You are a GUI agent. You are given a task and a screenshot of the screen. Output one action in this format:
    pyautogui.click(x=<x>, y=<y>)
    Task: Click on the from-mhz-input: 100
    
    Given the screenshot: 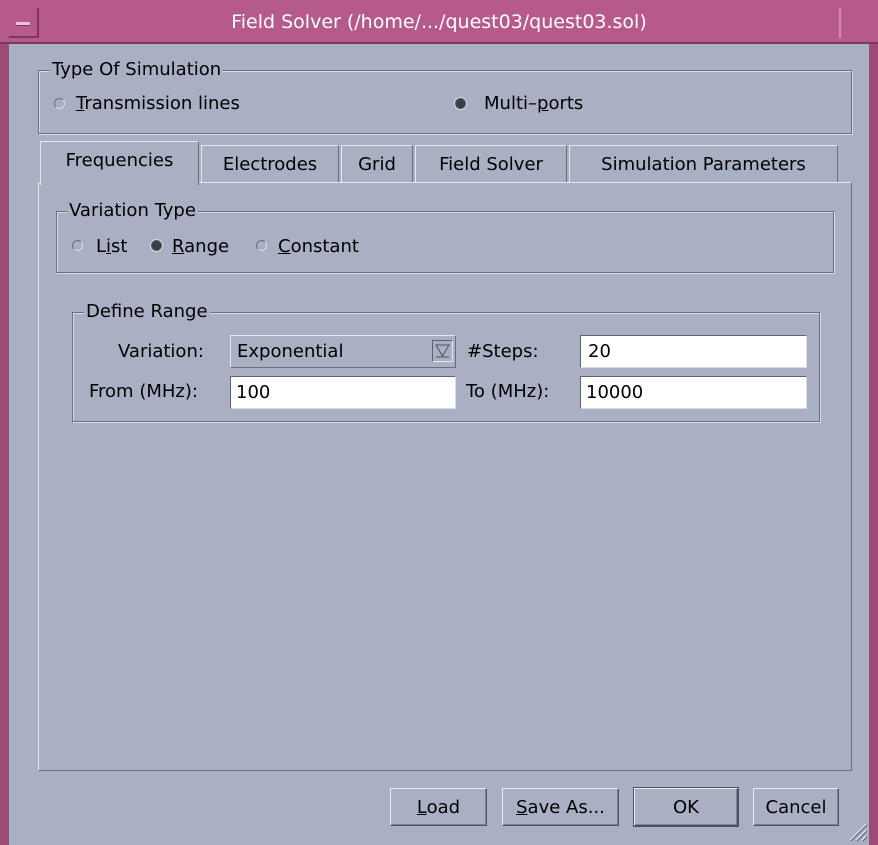 What is the action you would take?
    pyautogui.click(x=343, y=392)
    